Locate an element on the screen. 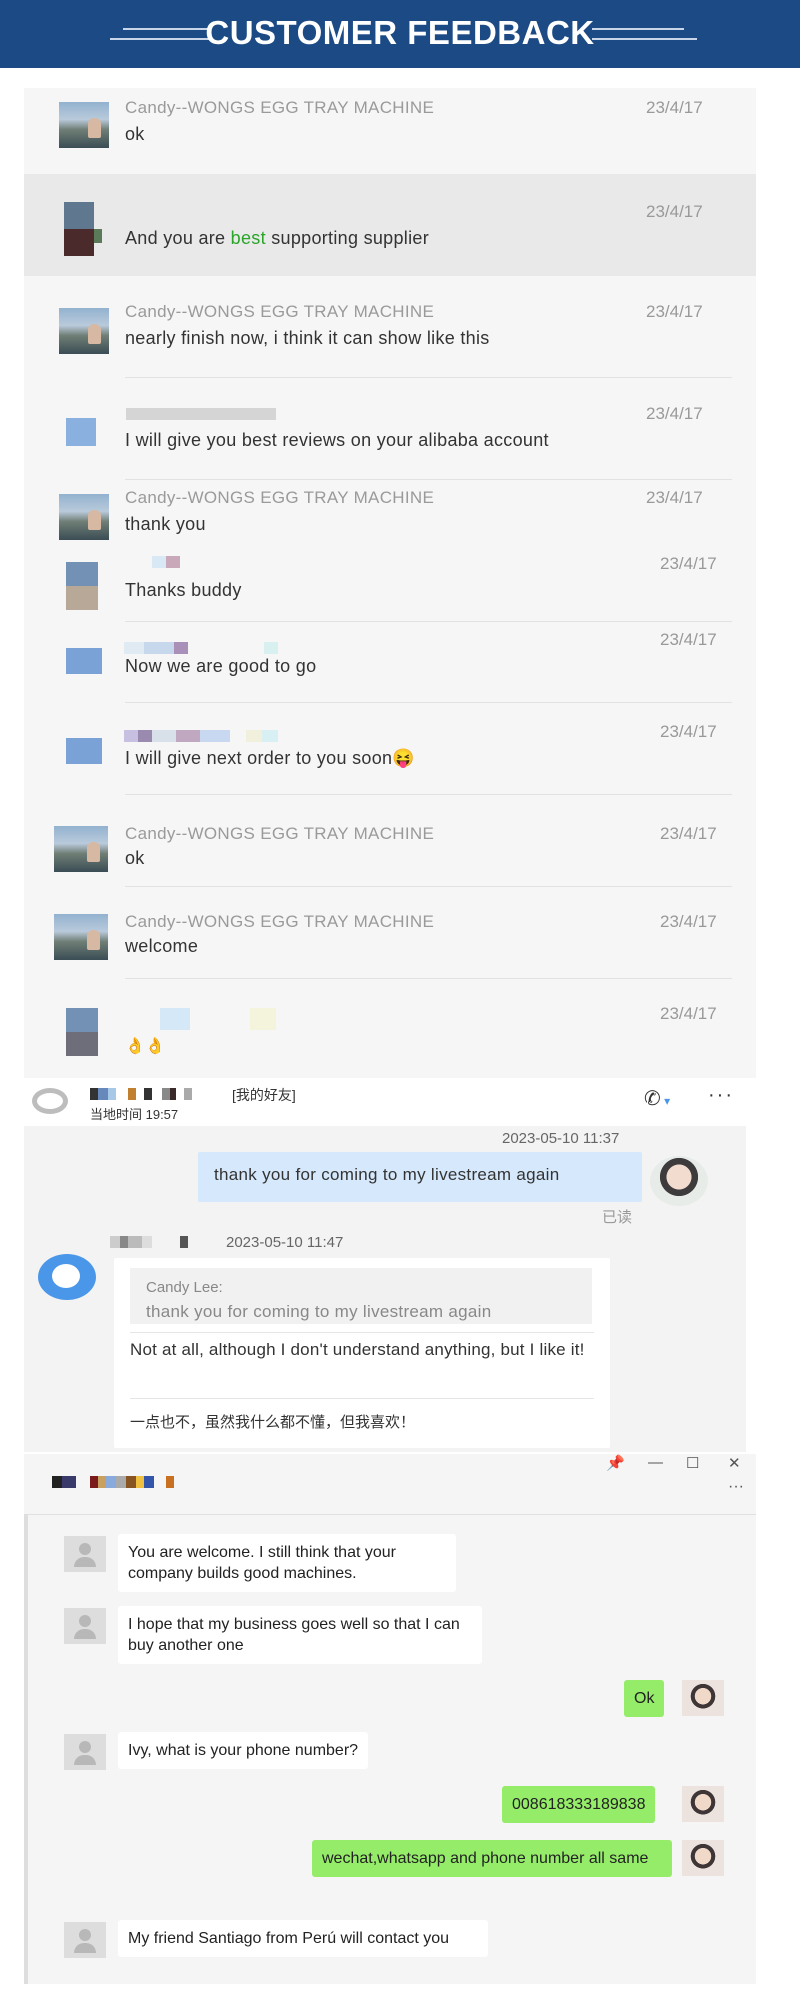  timestamp: 2023-05-10 11:37 is located at coordinates (561, 1138).